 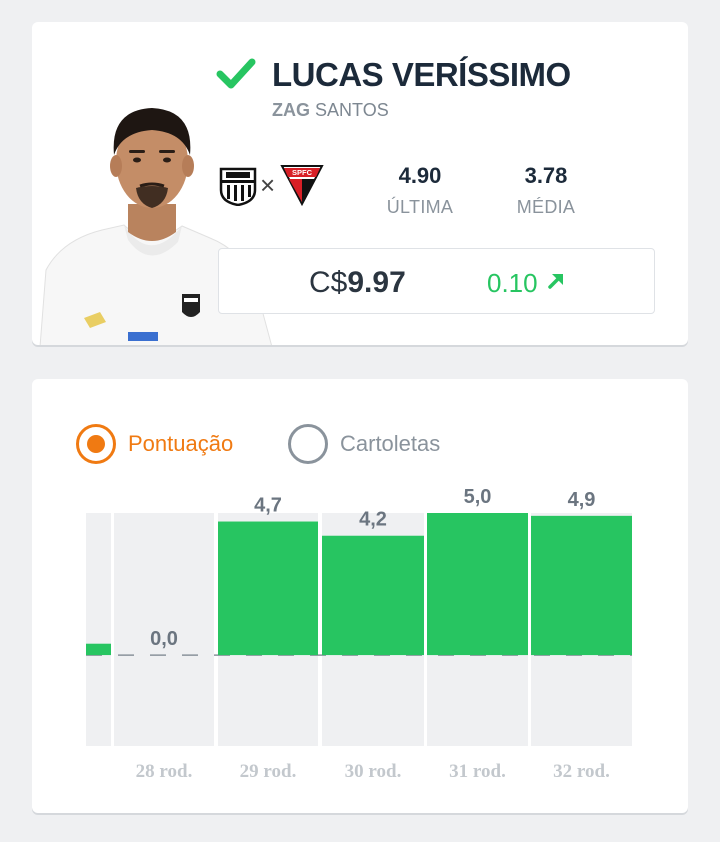 I want to click on chart-value-label: 5,0, so click(x=478, y=497).